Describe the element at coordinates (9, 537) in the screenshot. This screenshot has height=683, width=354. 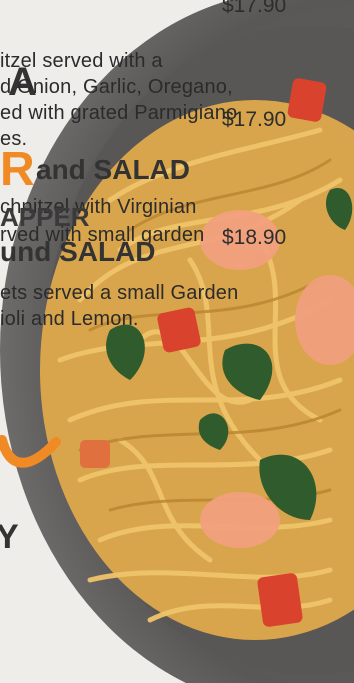
I see `menu-letter-y: Y` at that location.